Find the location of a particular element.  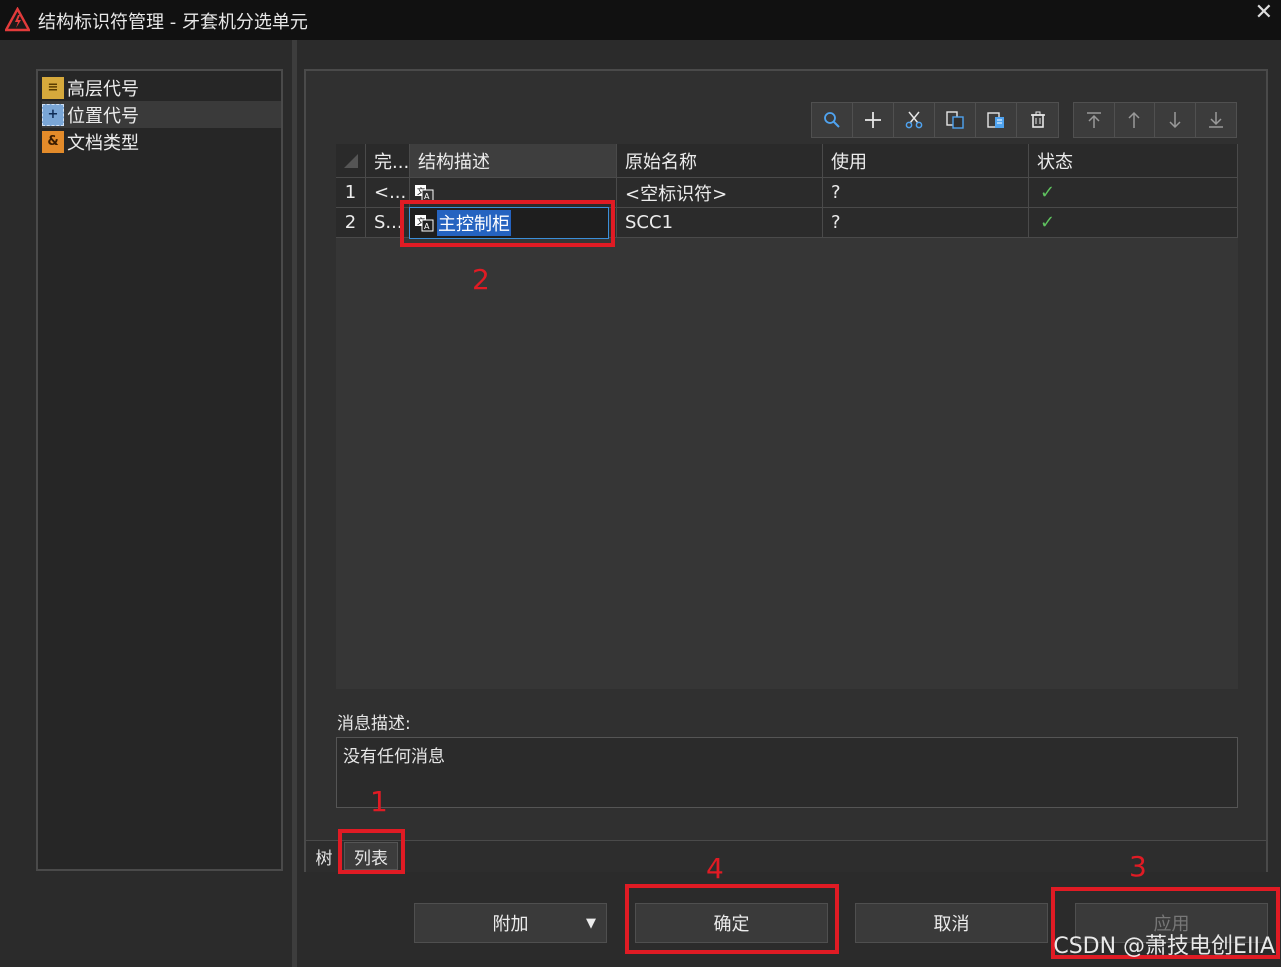

move-down-icon is located at coordinates (1175, 120).